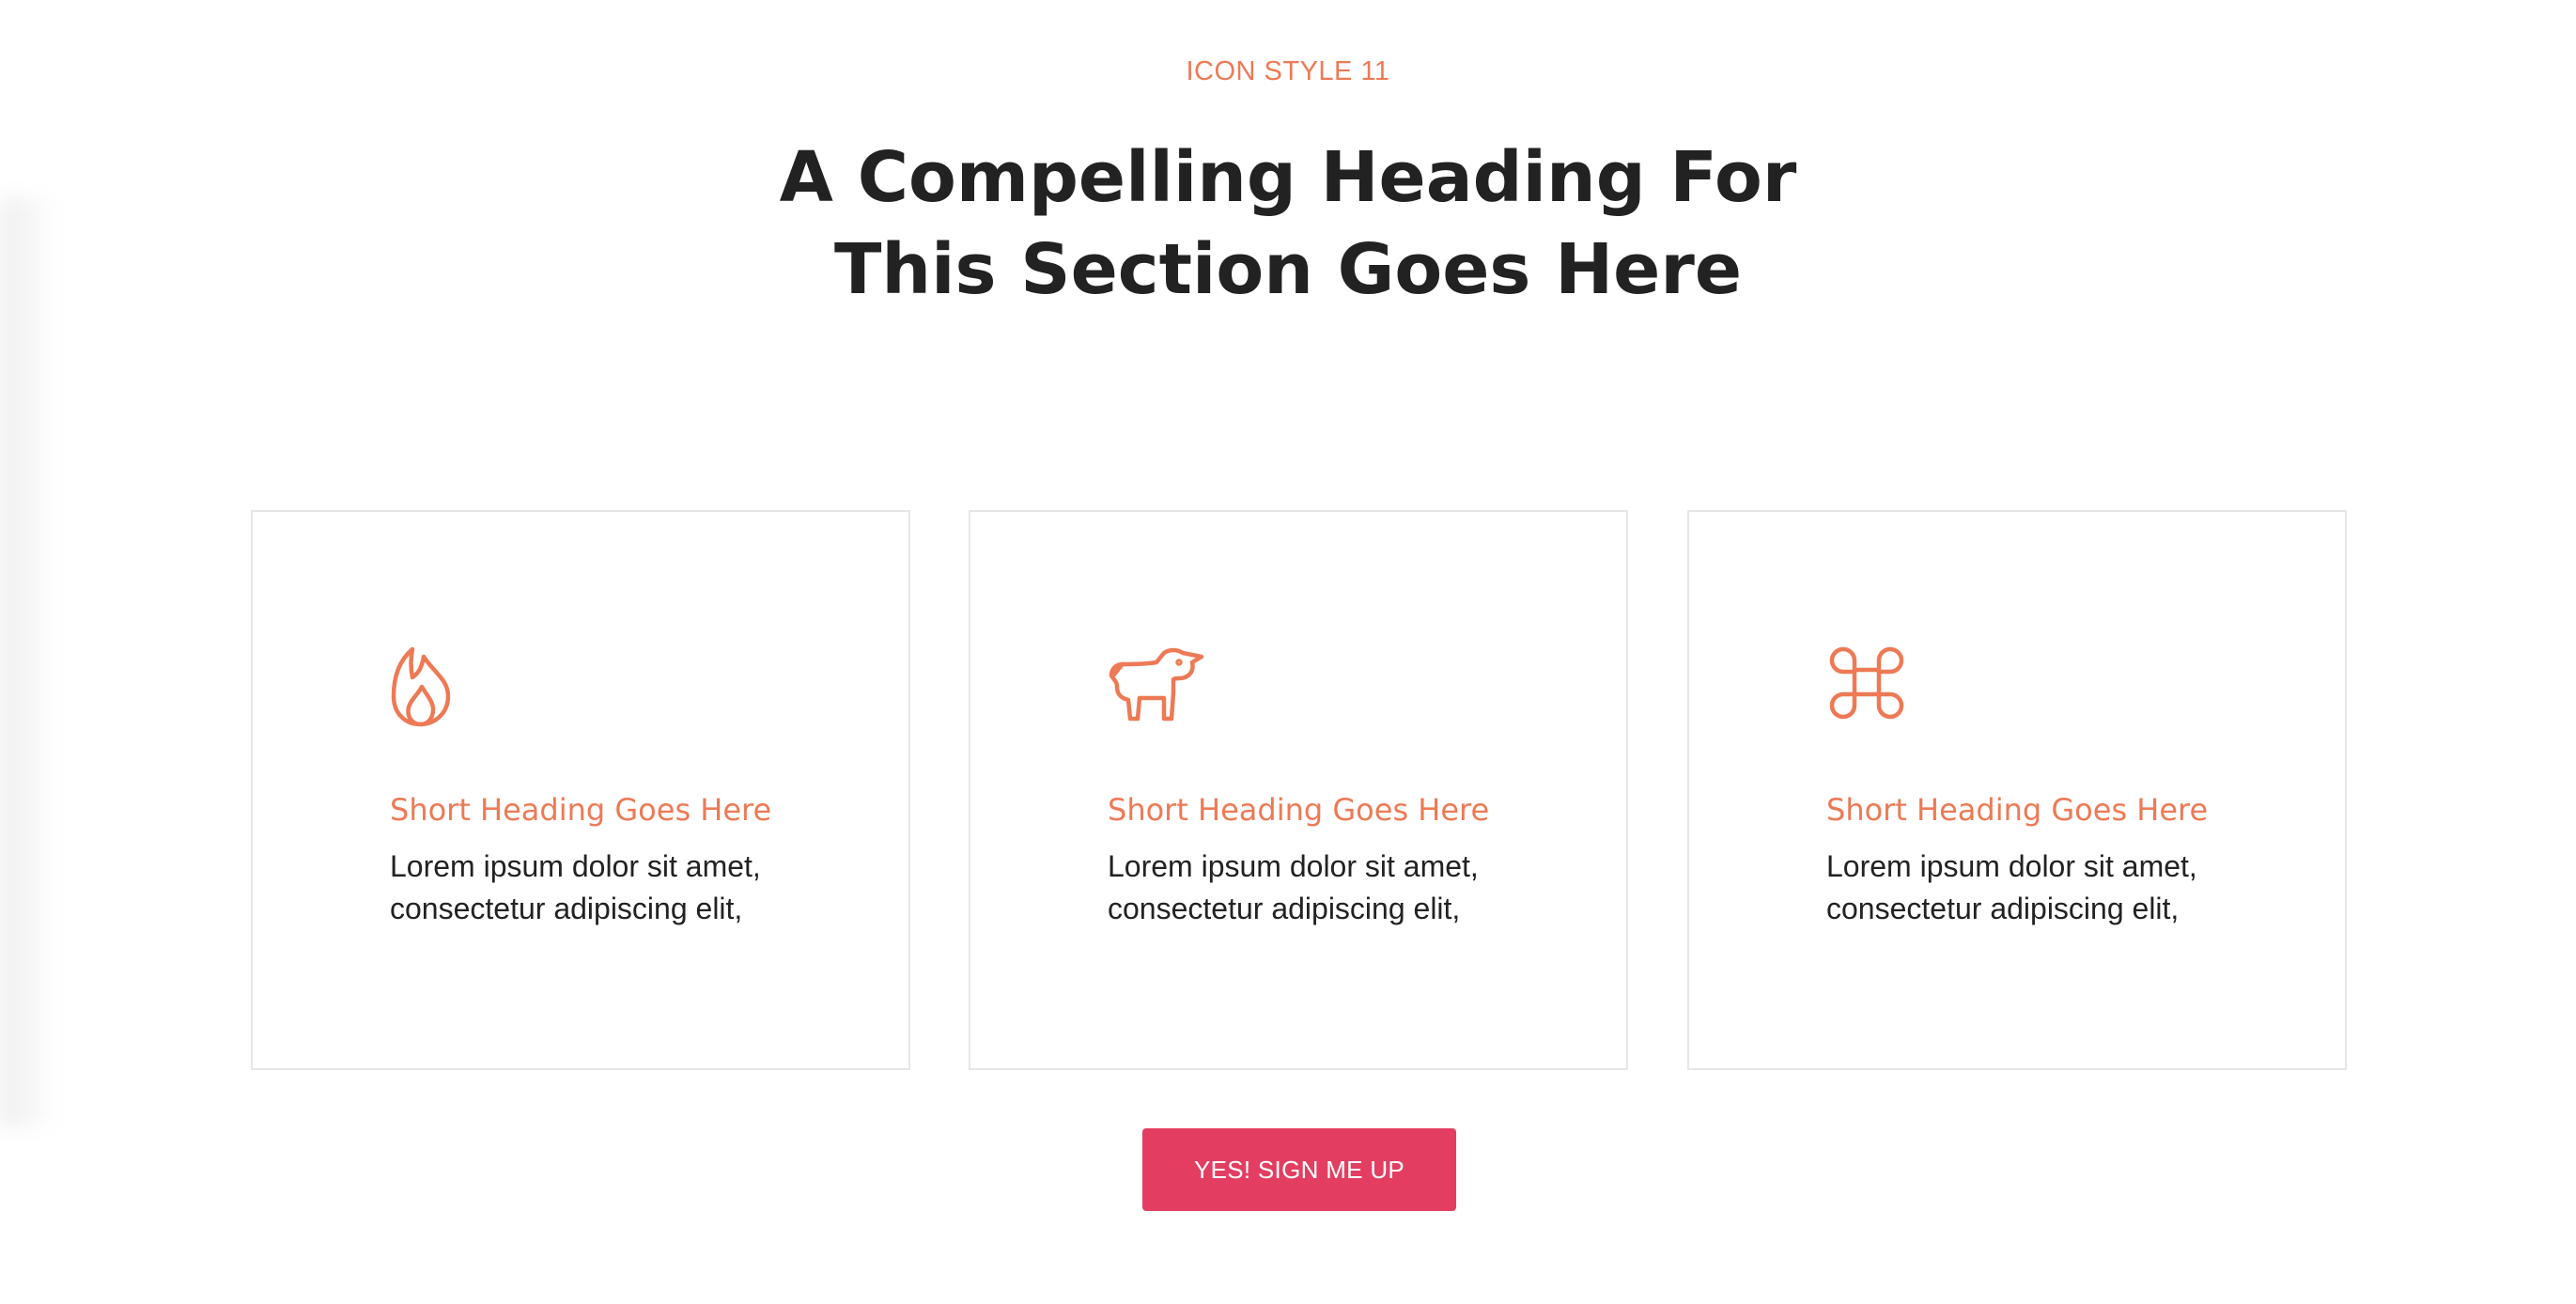  What do you see at coordinates (28, 662) in the screenshot?
I see `left-edge-shadow` at bounding box center [28, 662].